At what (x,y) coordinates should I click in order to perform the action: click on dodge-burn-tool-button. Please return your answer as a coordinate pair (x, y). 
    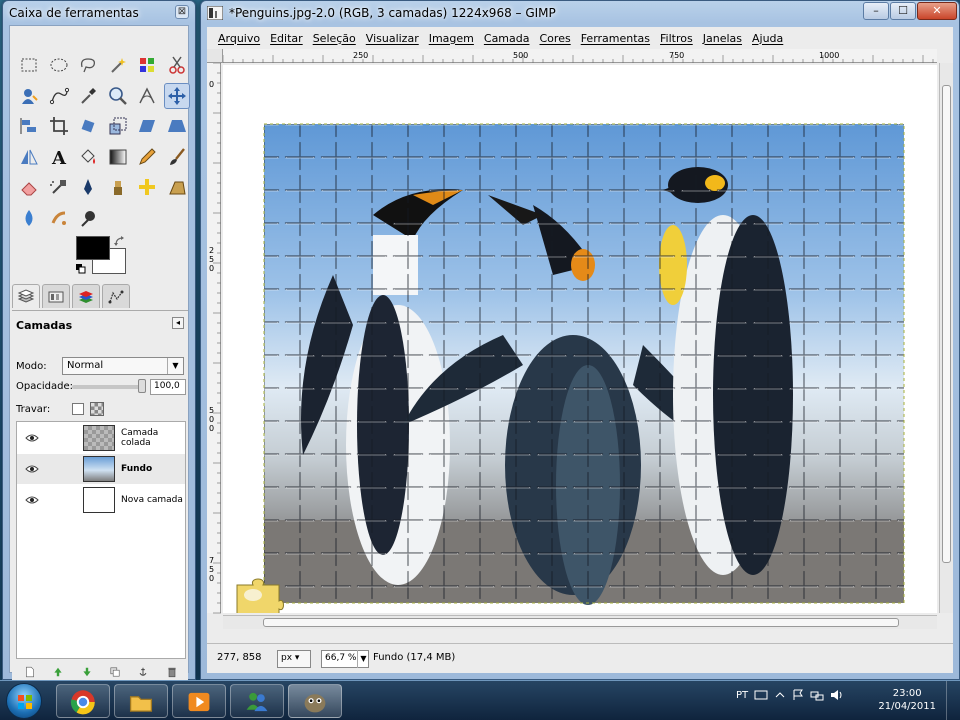
    Looking at the image, I should click on (88, 218).